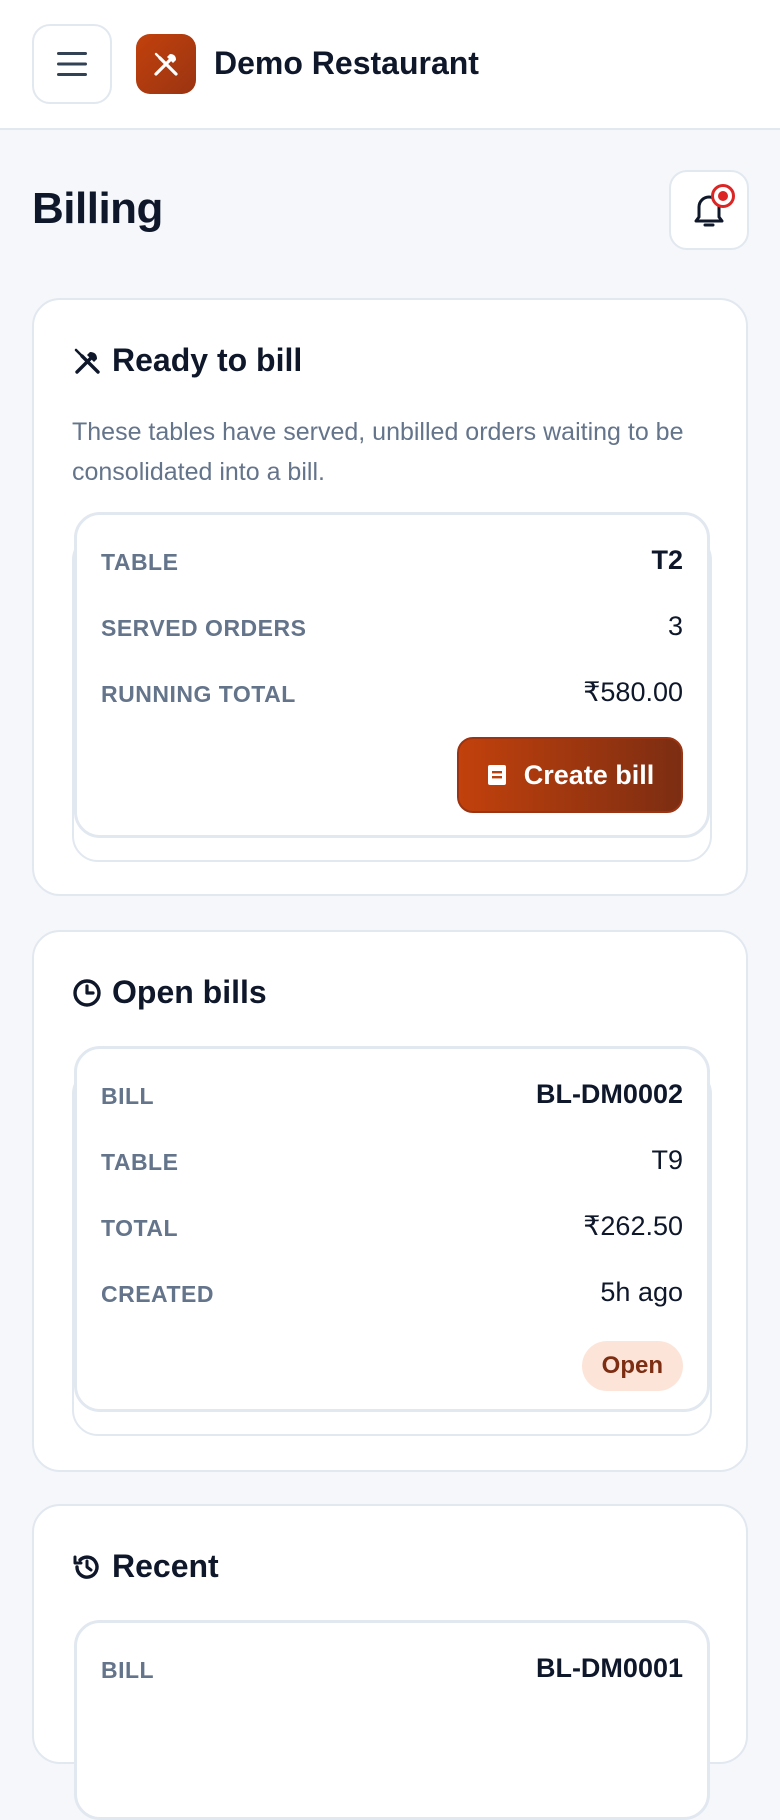  Describe the element at coordinates (633, 692) in the screenshot. I see `running-total-value: ₹580.00` at that location.